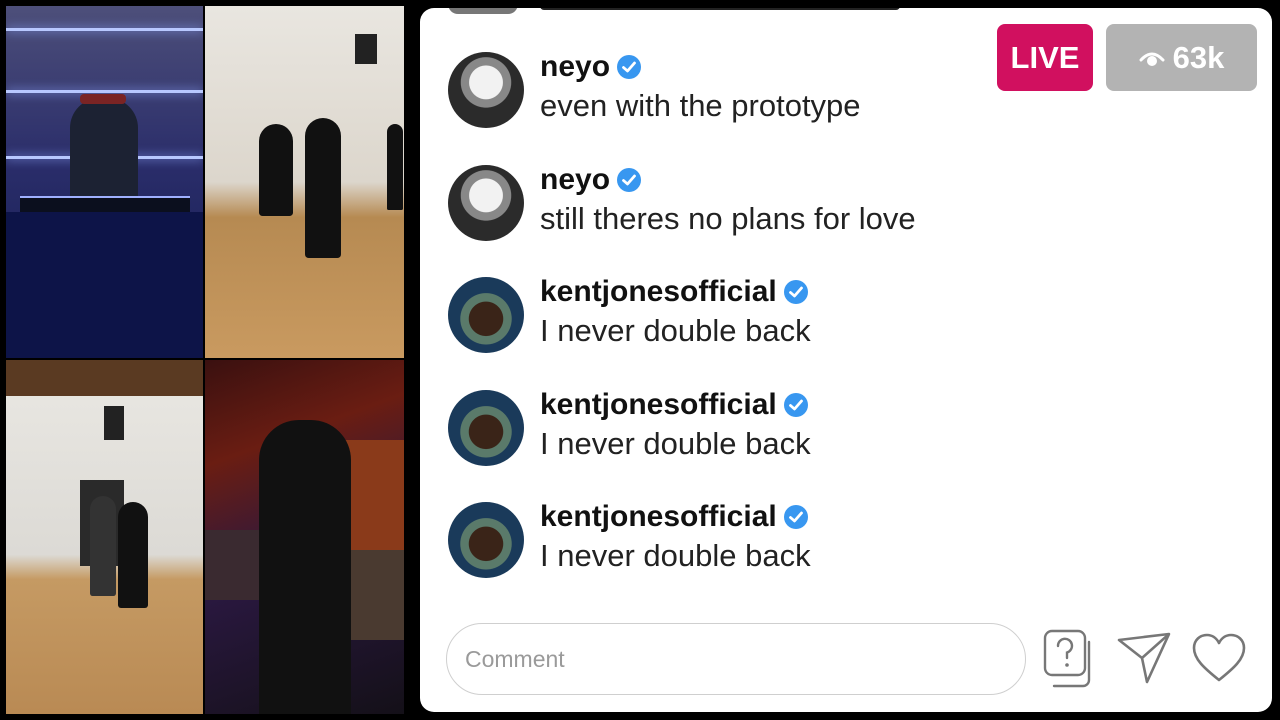 The width and height of the screenshot is (1280, 720). Describe the element at coordinates (103, 99) in the screenshot. I see `hat` at that location.